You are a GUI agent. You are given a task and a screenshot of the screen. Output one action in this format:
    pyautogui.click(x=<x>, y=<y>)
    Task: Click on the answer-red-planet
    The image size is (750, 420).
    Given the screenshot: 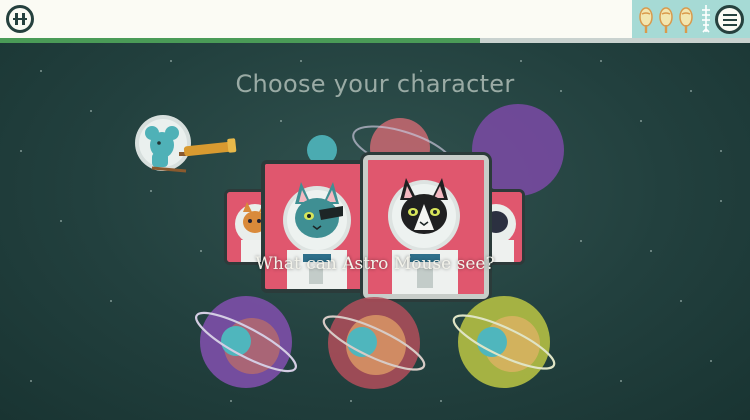 What is the action you would take?
    pyautogui.click(x=374, y=343)
    